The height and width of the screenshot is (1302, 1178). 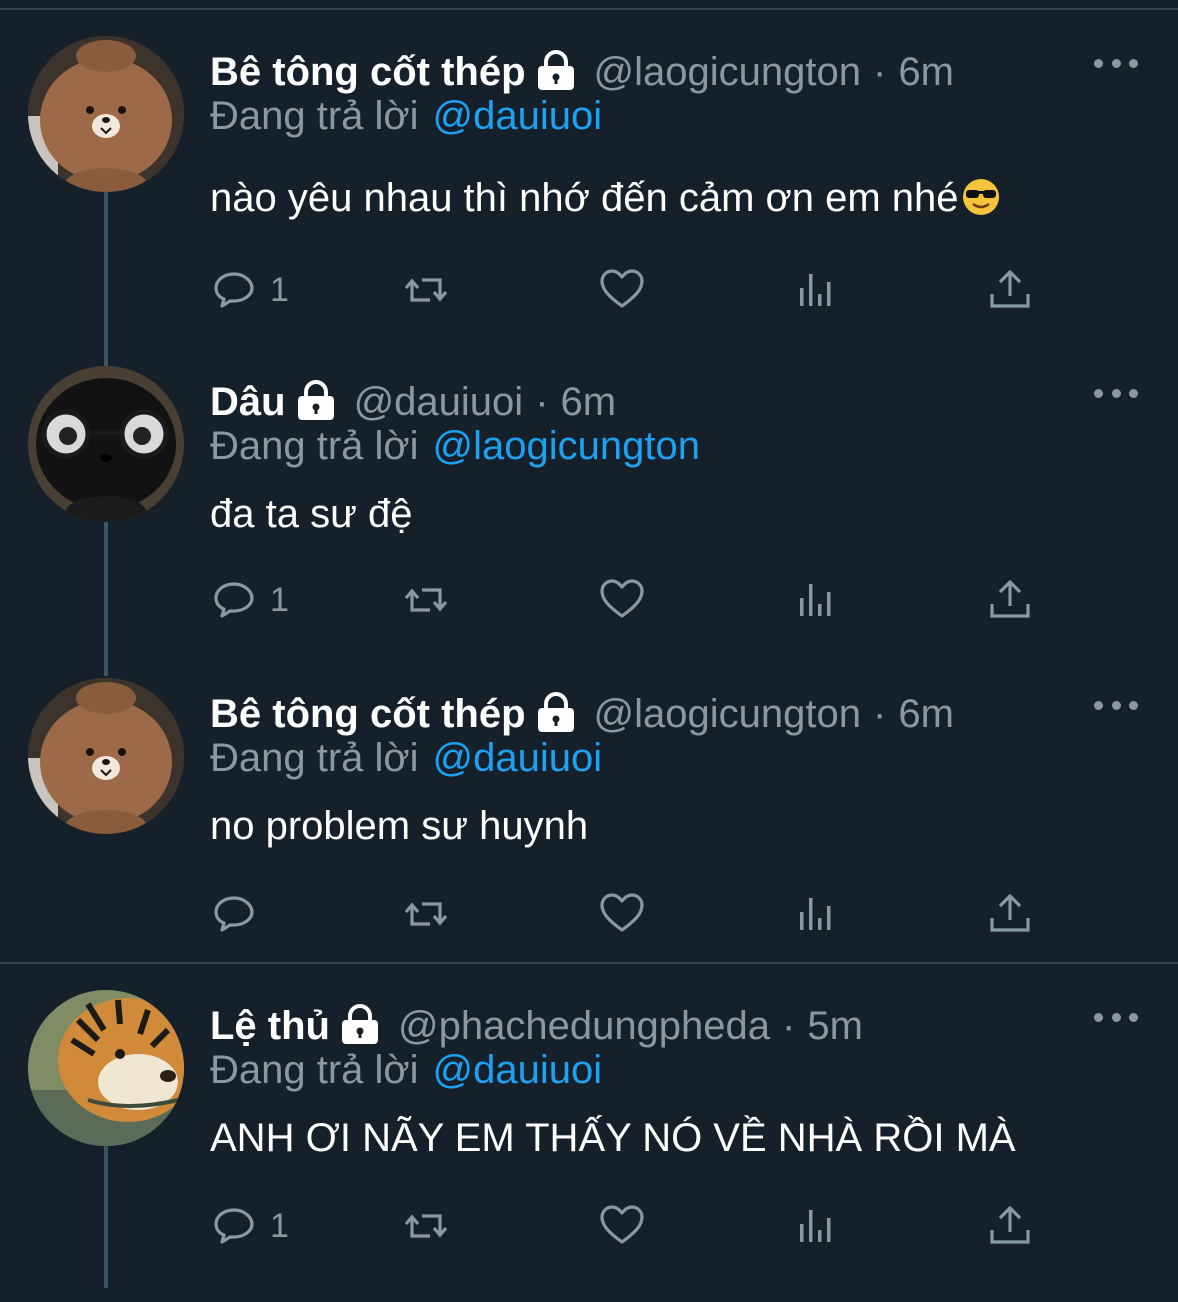 I want to click on tweet-text: đa ta sư đệ, so click(x=311, y=514).